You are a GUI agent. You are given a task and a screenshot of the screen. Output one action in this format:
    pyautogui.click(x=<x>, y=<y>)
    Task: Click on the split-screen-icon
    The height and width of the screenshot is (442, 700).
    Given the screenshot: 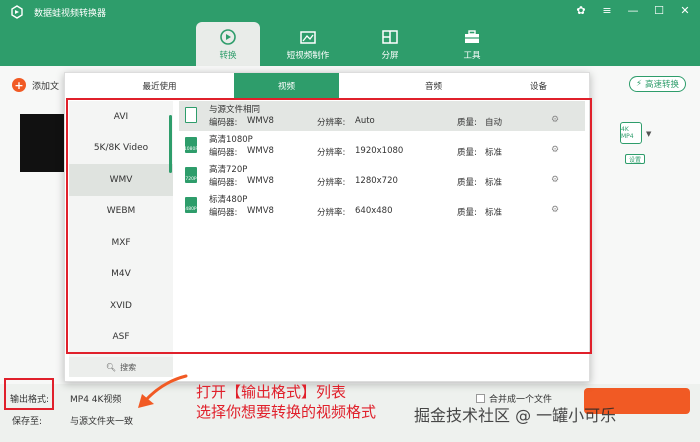 What is the action you would take?
    pyautogui.click(x=390, y=36)
    